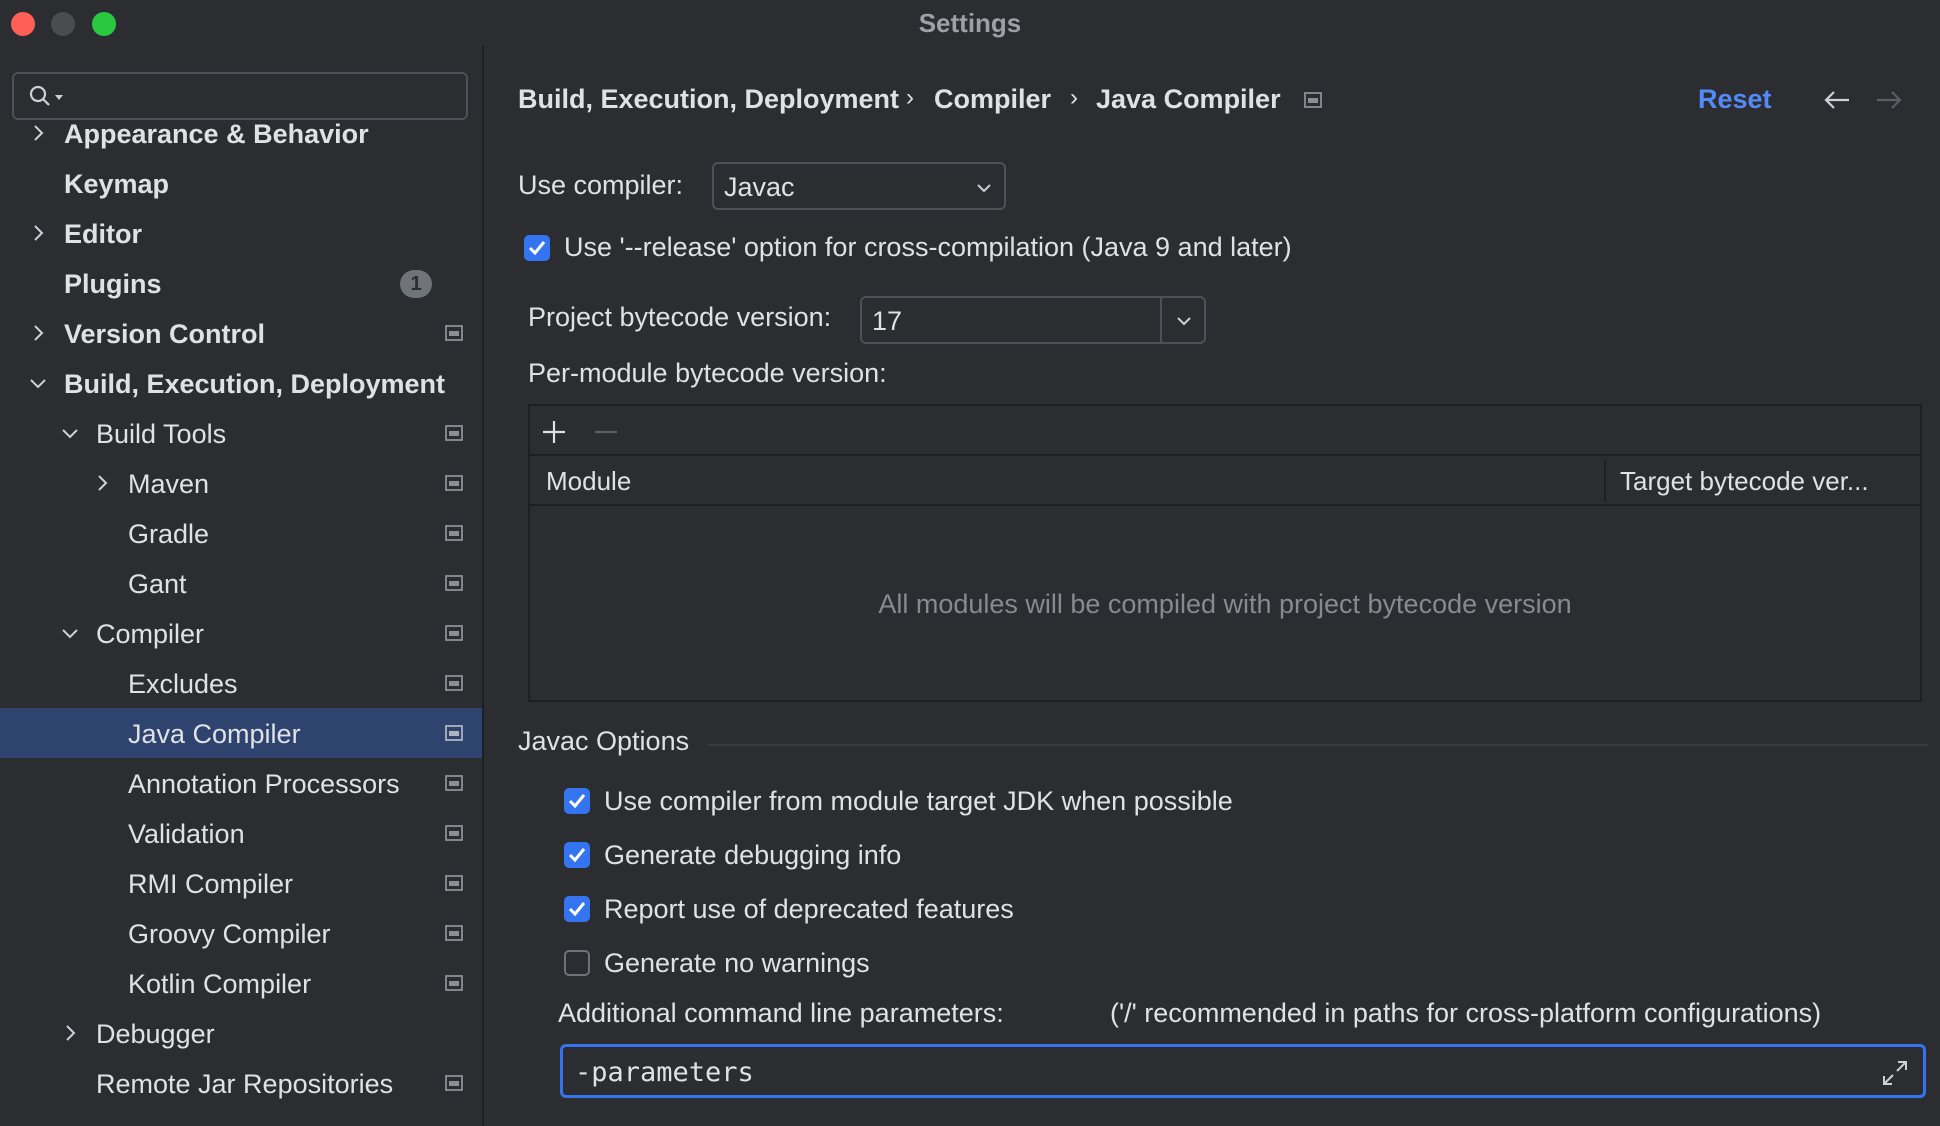  What do you see at coordinates (859, 186) in the screenshot?
I see `use-compiler-dropdown: Javac` at bounding box center [859, 186].